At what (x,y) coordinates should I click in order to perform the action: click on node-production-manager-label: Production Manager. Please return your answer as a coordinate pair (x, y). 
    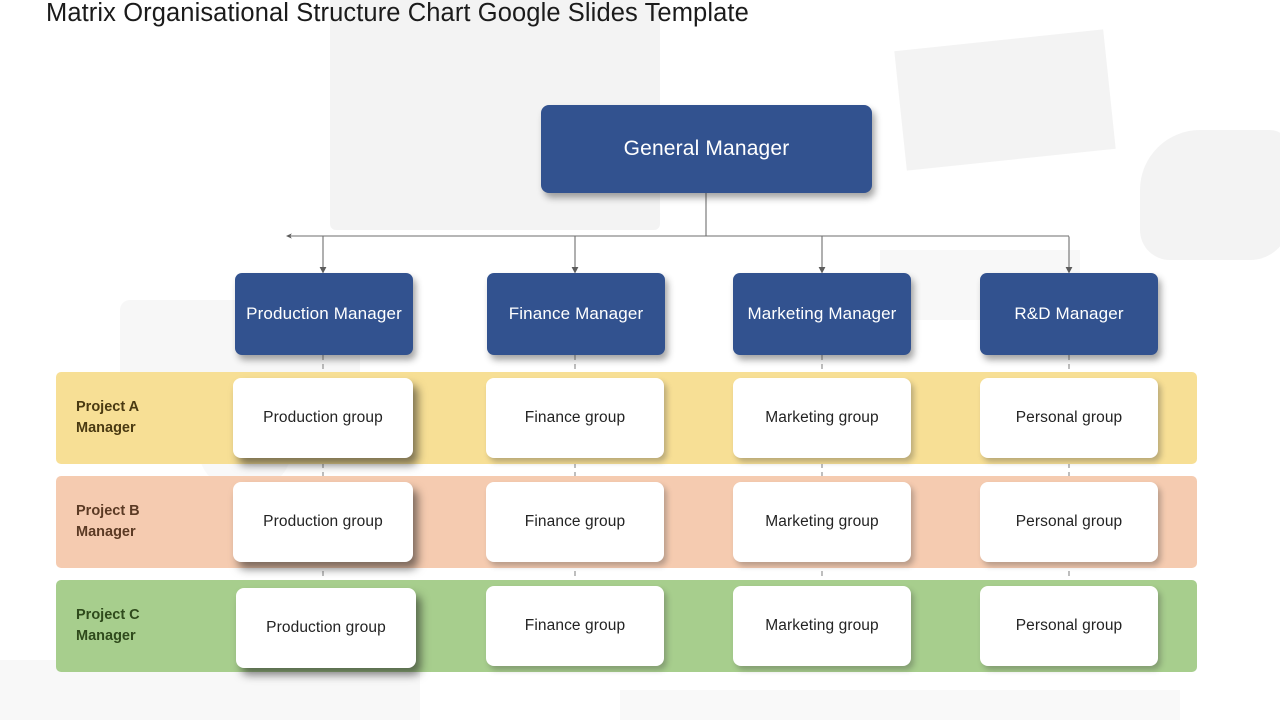
    Looking at the image, I should click on (324, 313).